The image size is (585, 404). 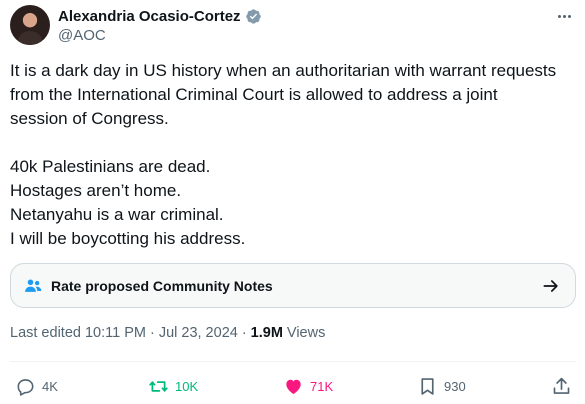 I want to click on community-notes-button: Rate proposed Community Notes, so click(x=293, y=285).